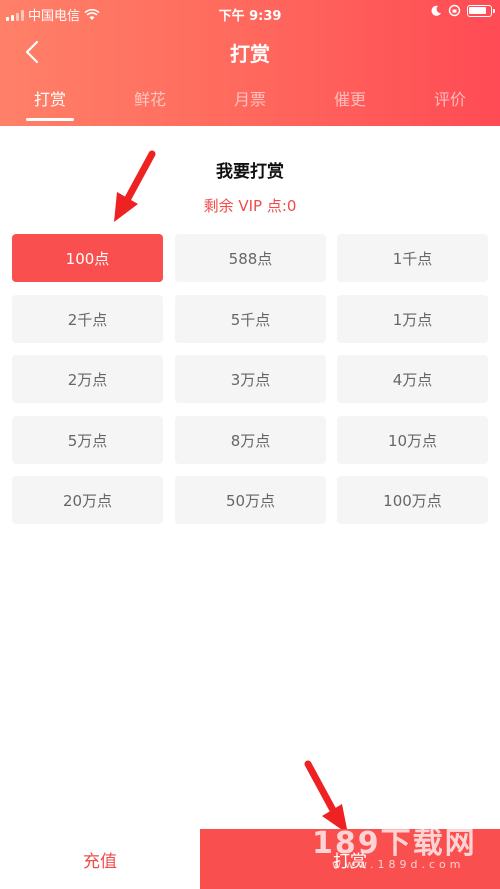 This screenshot has height=889, width=500. Describe the element at coordinates (250, 98) in the screenshot. I see `tab-monthly-ticket: 月票` at that location.